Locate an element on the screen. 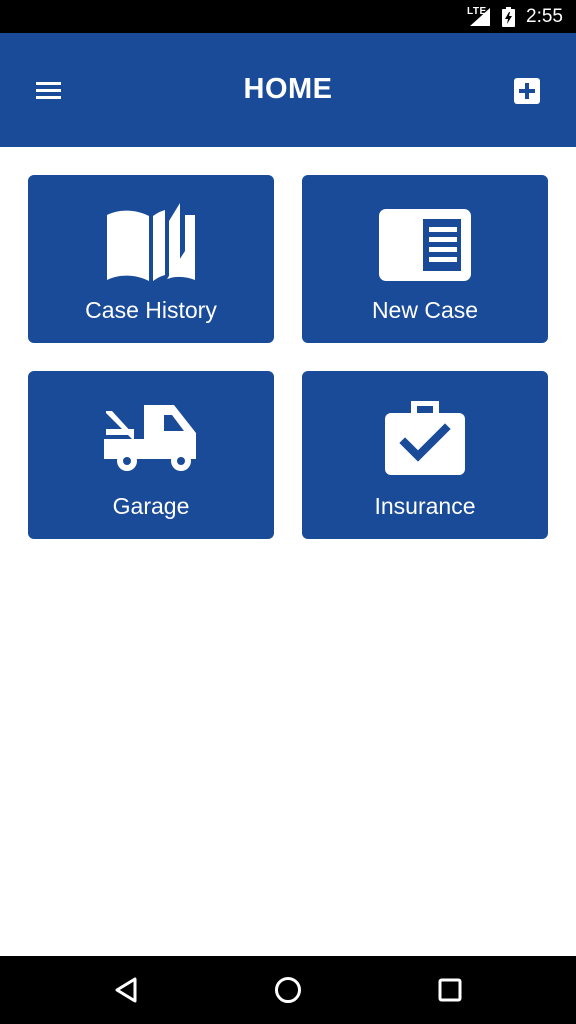 The height and width of the screenshot is (1024, 576). recents-button is located at coordinates (450, 992).